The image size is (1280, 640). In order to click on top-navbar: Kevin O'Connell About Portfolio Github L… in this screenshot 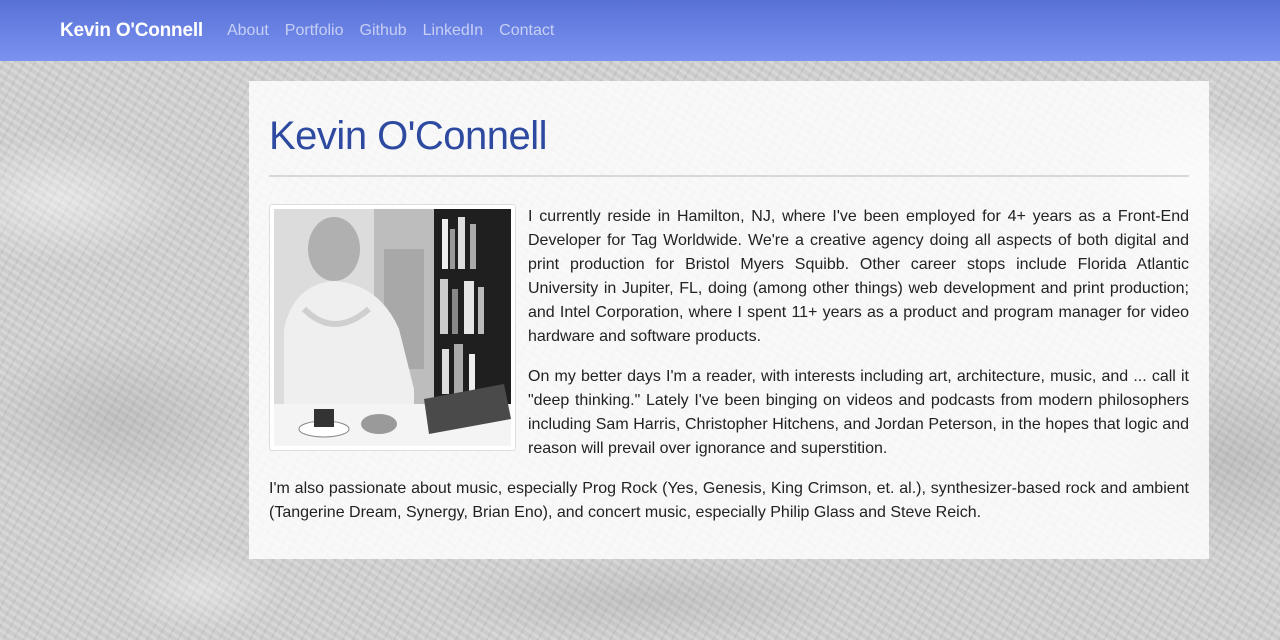, I will do `click(640, 30)`.